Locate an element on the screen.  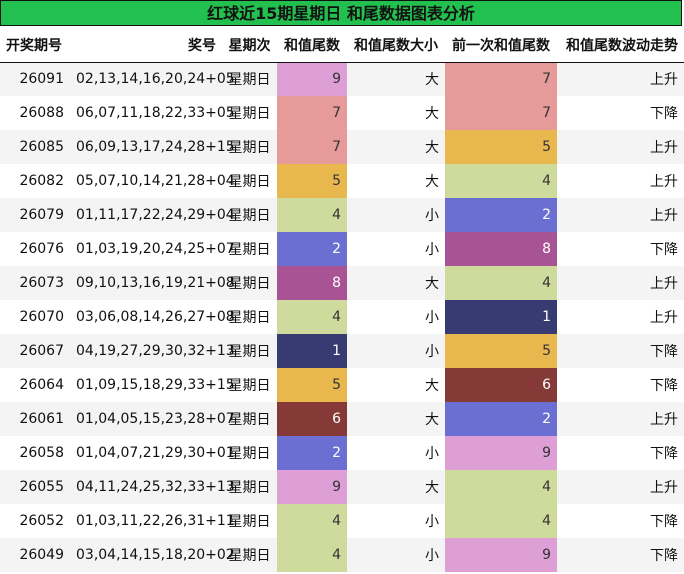
table-row: 26058 01,04,07,21,29,30+01 星期日 2 小 9 下降 is located at coordinates (342, 453).